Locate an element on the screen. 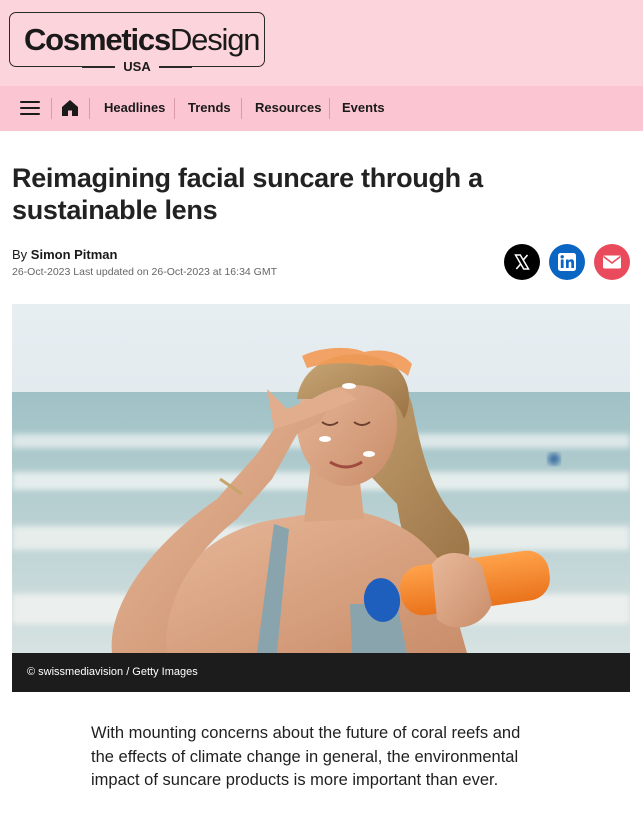  logo-region-label: USA is located at coordinates (137, 66).